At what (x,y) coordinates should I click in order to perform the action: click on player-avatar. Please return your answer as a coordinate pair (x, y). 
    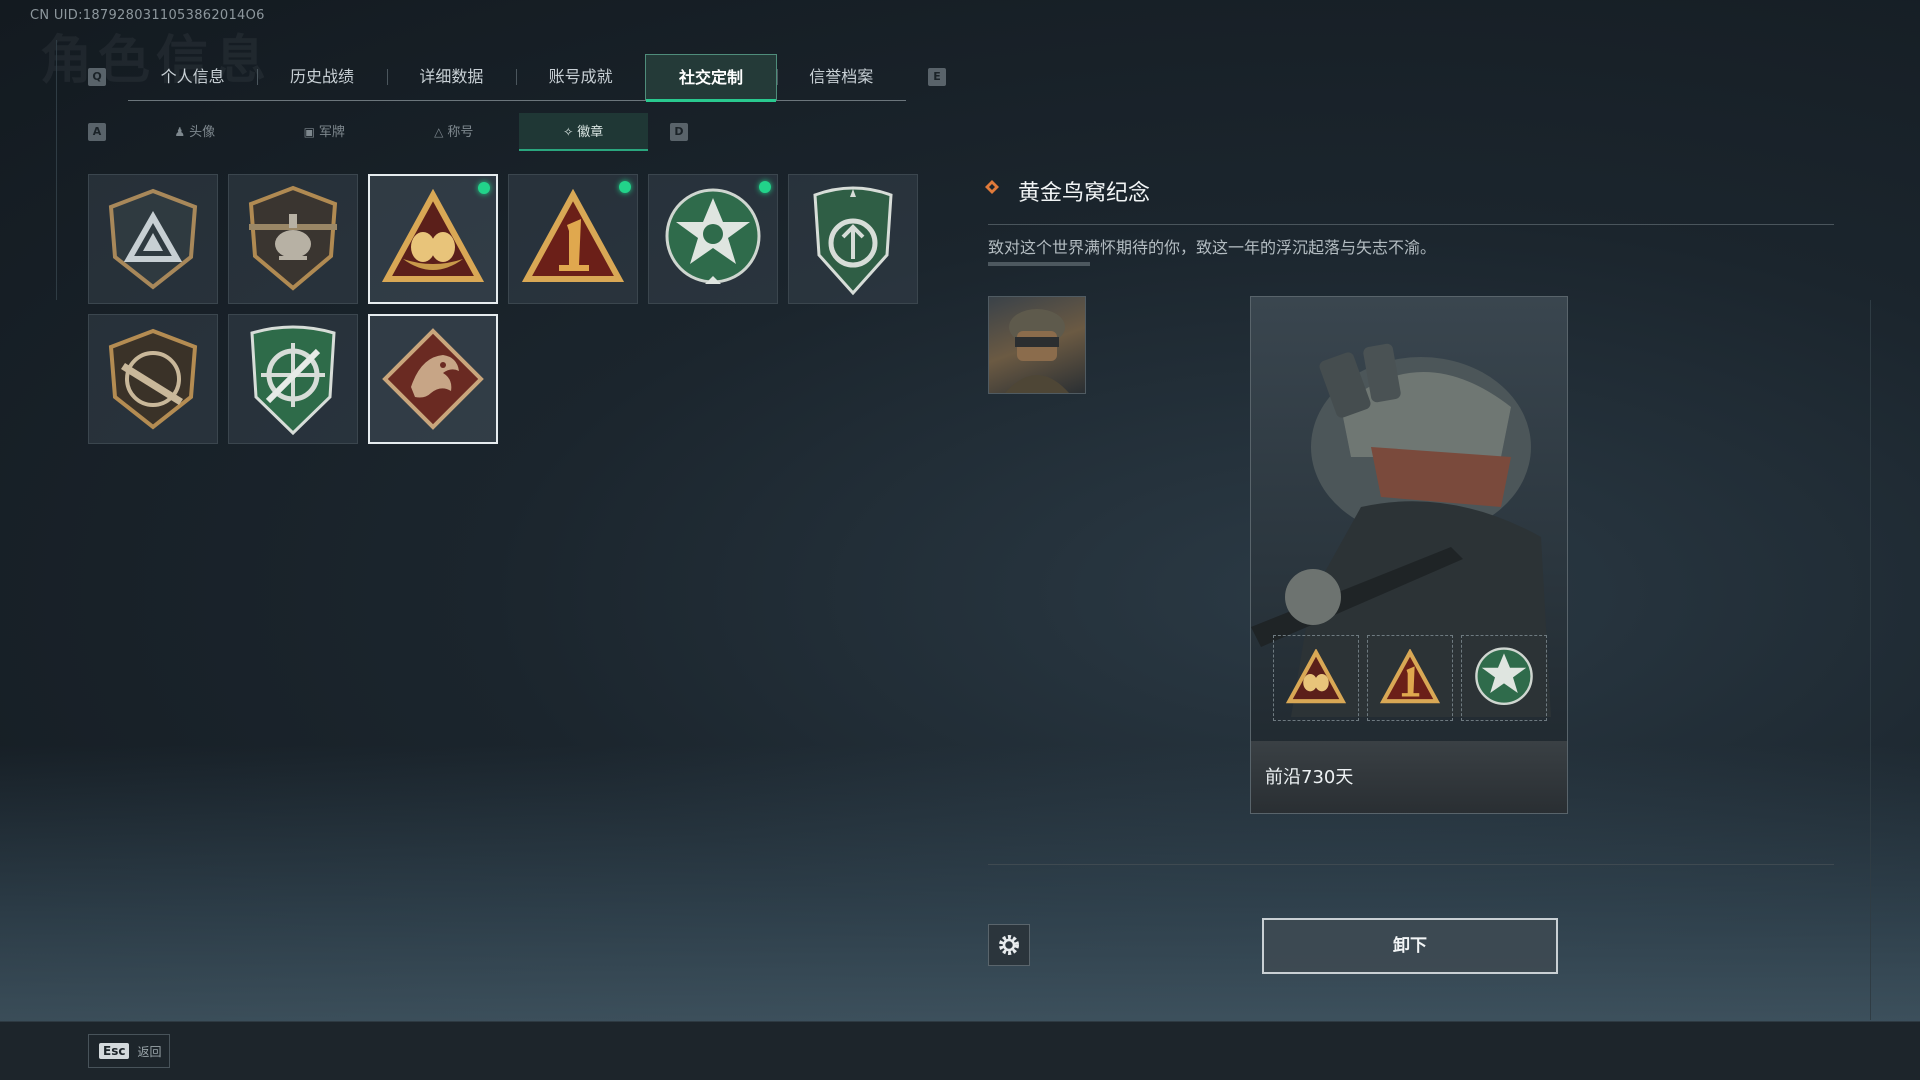
    Looking at the image, I should click on (1037, 345).